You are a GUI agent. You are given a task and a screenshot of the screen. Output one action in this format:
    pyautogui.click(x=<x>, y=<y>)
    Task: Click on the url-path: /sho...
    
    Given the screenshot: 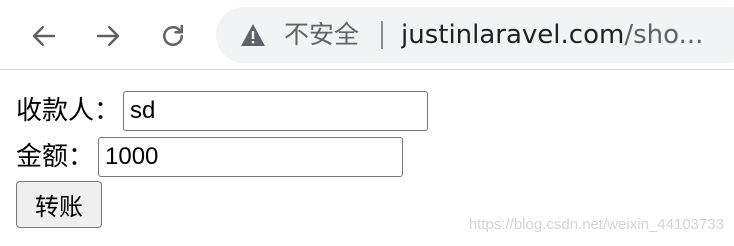 What is the action you would take?
    pyautogui.click(x=664, y=35)
    